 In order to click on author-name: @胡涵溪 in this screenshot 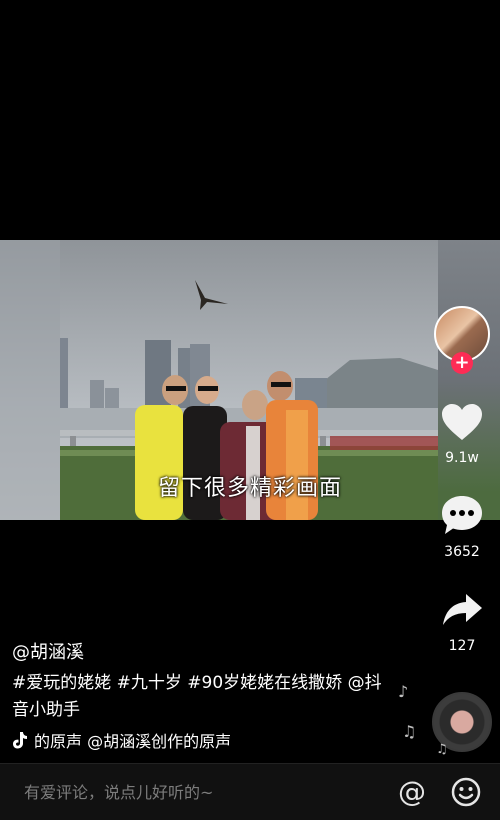, I will do `click(48, 651)`.